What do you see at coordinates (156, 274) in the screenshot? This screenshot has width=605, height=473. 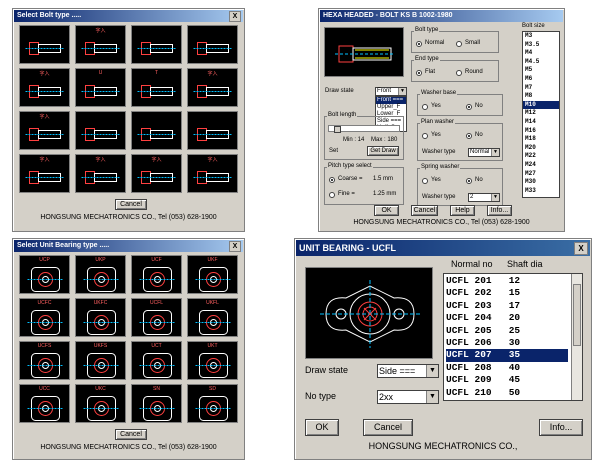 I see `unit-type-tile: UCF` at bounding box center [156, 274].